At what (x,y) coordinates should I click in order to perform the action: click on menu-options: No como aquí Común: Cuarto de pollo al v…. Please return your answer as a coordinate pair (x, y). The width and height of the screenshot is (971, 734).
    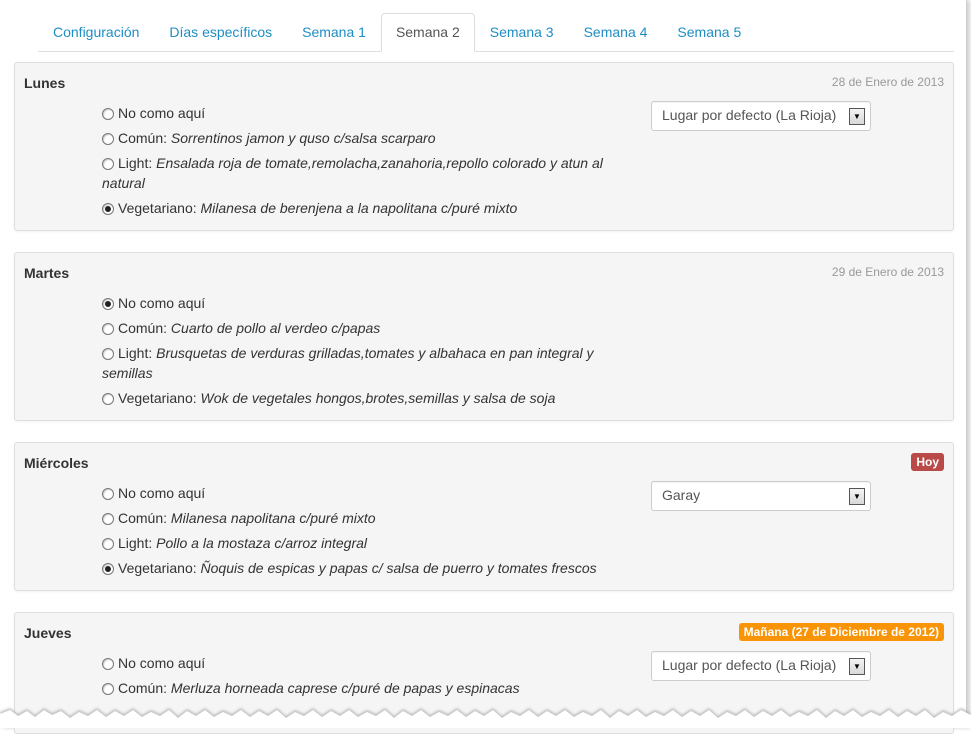
    Looking at the image, I should click on (367, 353).